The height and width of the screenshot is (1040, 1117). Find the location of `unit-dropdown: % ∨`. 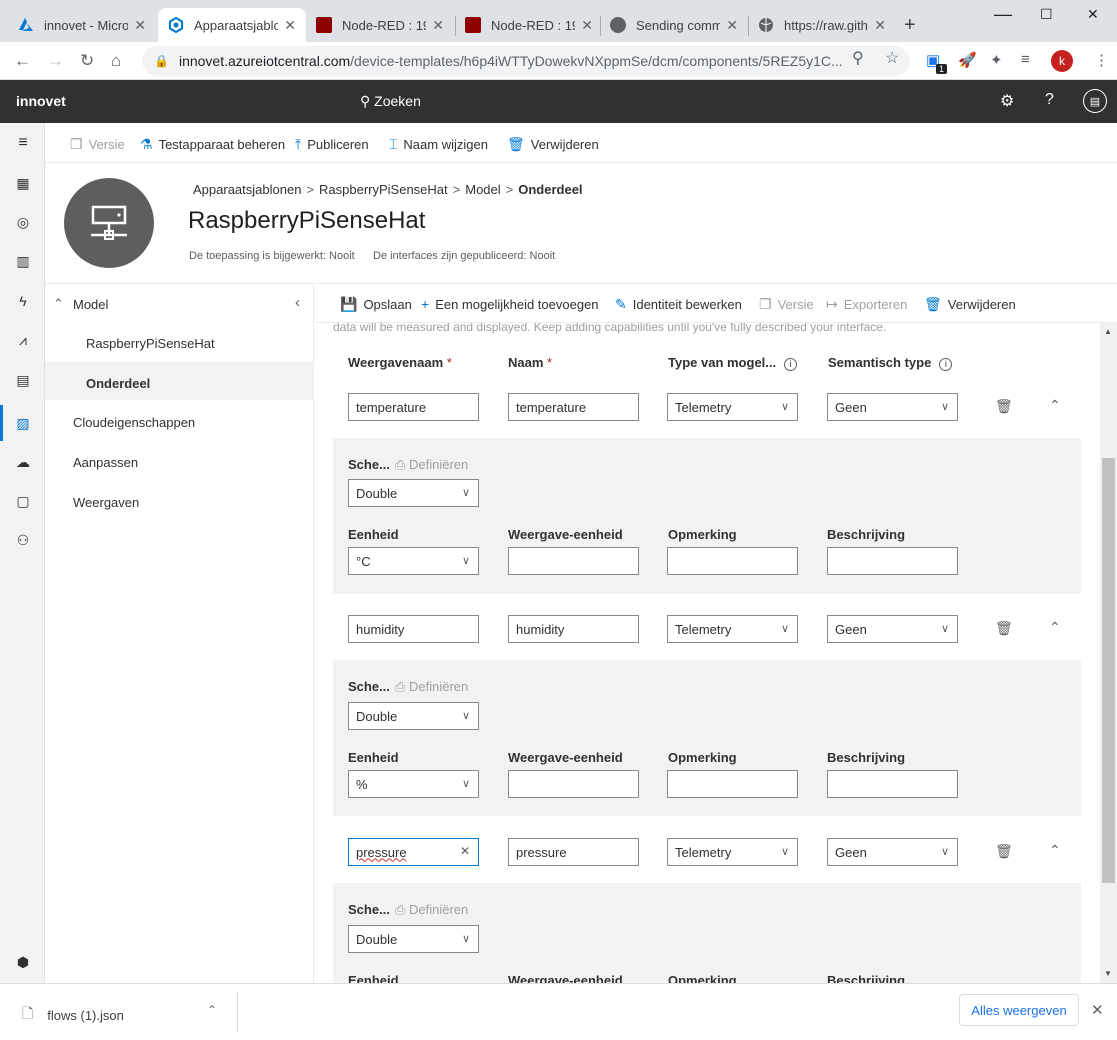

unit-dropdown: % ∨ is located at coordinates (413, 784).